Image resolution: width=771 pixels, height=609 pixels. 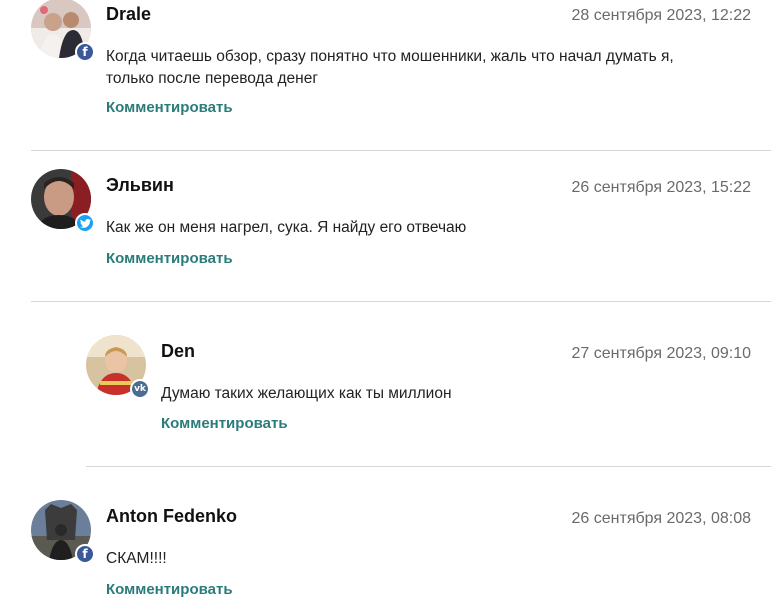 I want to click on comment-text-line: Думаю таких желающих как ты миллион, so click(x=306, y=393).